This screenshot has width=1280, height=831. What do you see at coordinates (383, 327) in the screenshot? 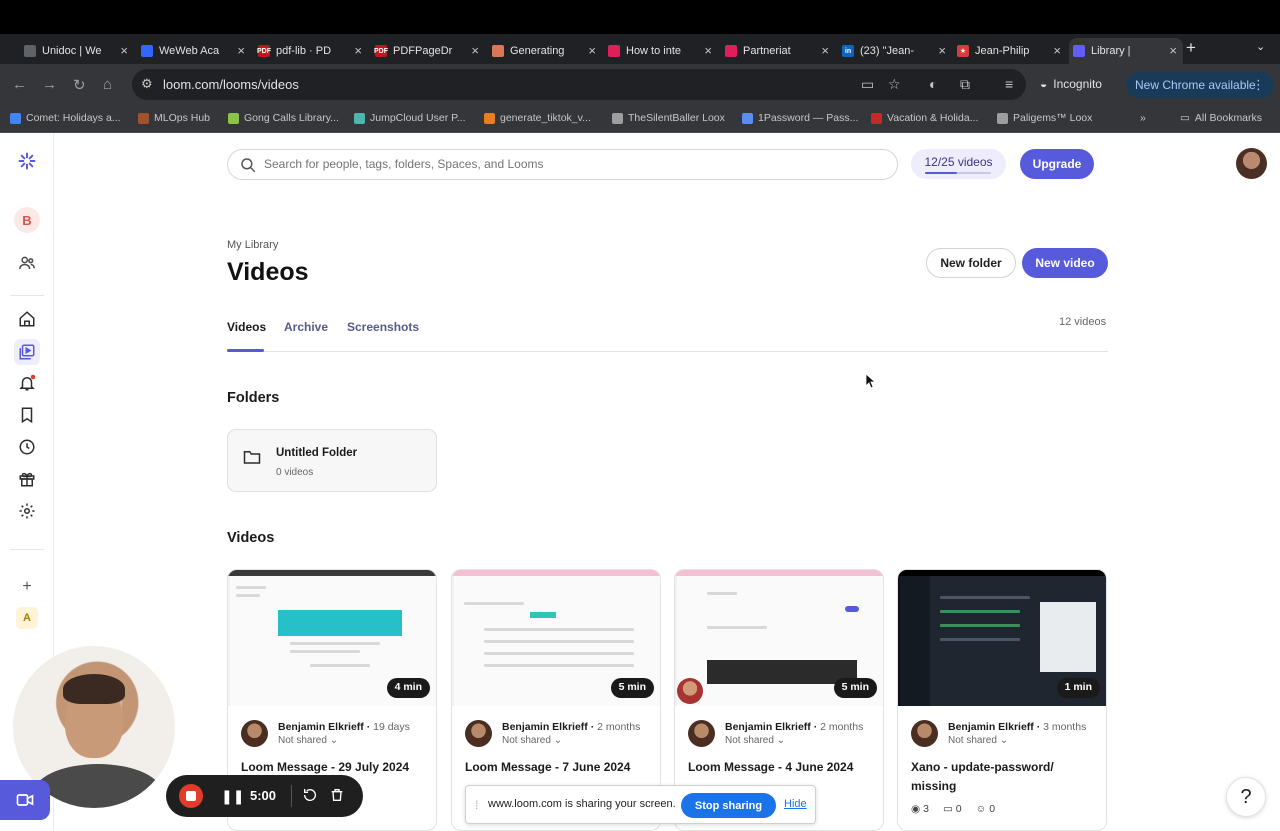
I see `tab-screenshots: Screenshots` at bounding box center [383, 327].